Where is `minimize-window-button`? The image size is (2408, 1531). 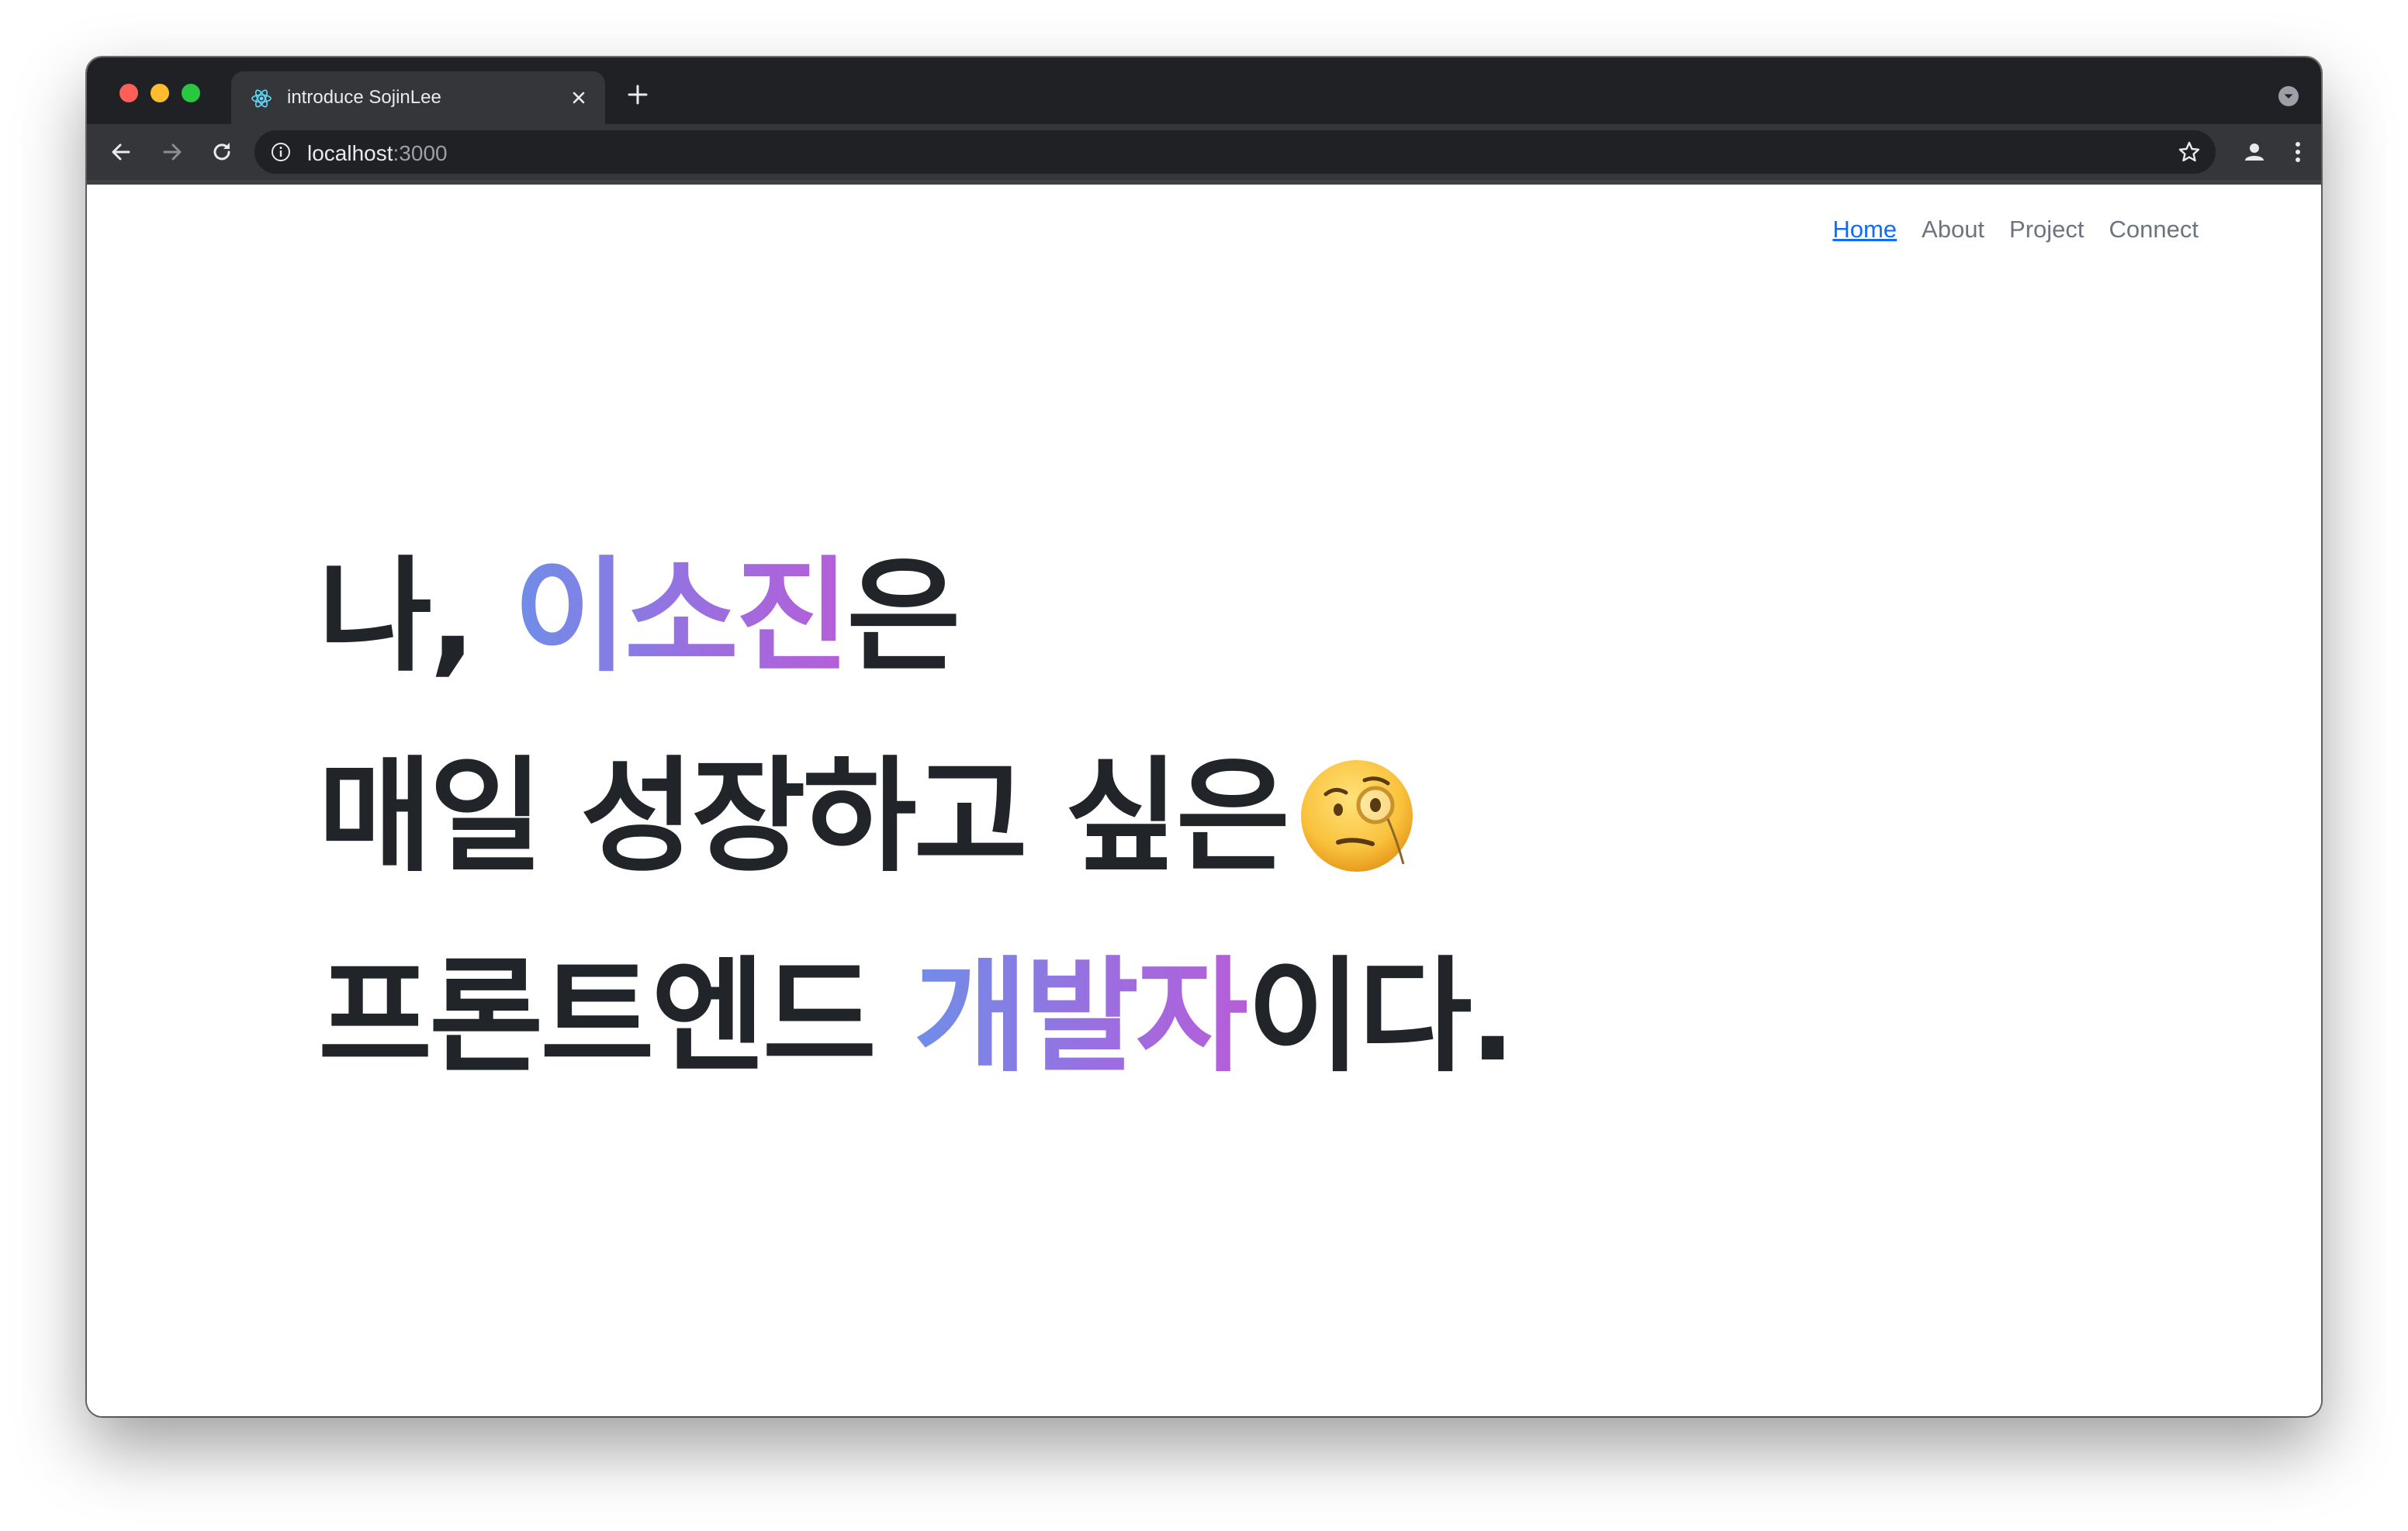
minimize-window-button is located at coordinates (159, 93).